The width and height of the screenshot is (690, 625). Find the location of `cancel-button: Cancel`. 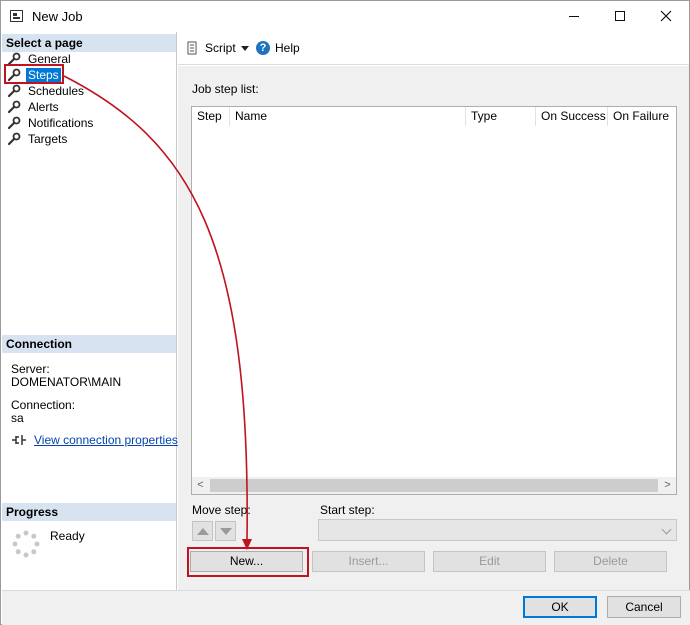

cancel-button: Cancel is located at coordinates (644, 607).